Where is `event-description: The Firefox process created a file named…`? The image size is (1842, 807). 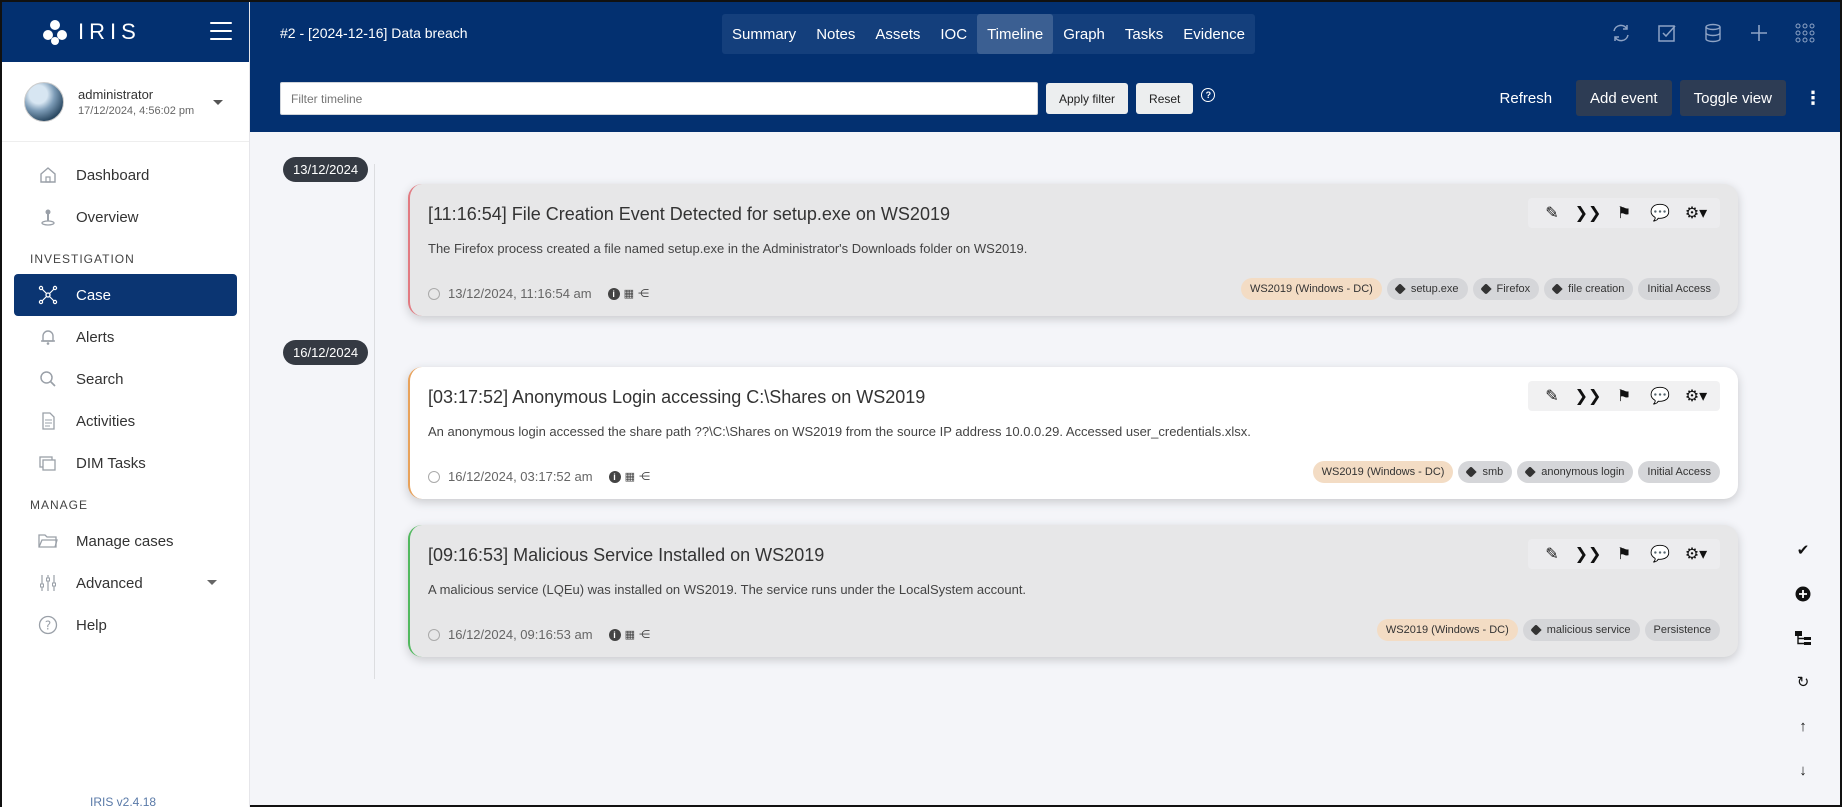 event-description: The Firefox process created a file named… is located at coordinates (728, 248).